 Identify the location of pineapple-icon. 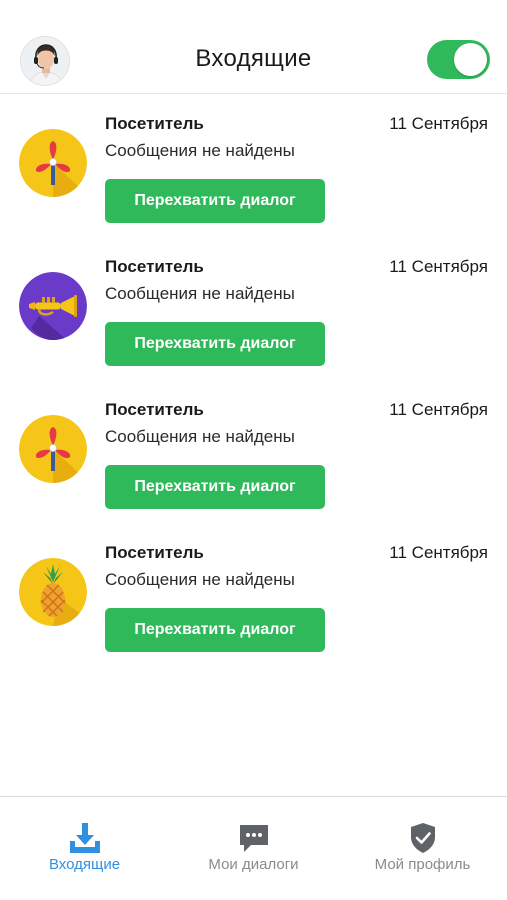
(53, 592).